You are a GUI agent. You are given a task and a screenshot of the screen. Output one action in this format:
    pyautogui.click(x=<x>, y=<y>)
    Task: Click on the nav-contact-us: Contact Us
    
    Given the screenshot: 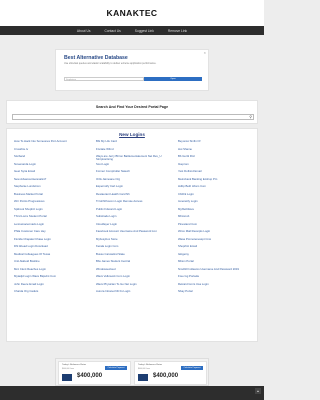 What is the action you would take?
    pyautogui.click(x=112, y=31)
    